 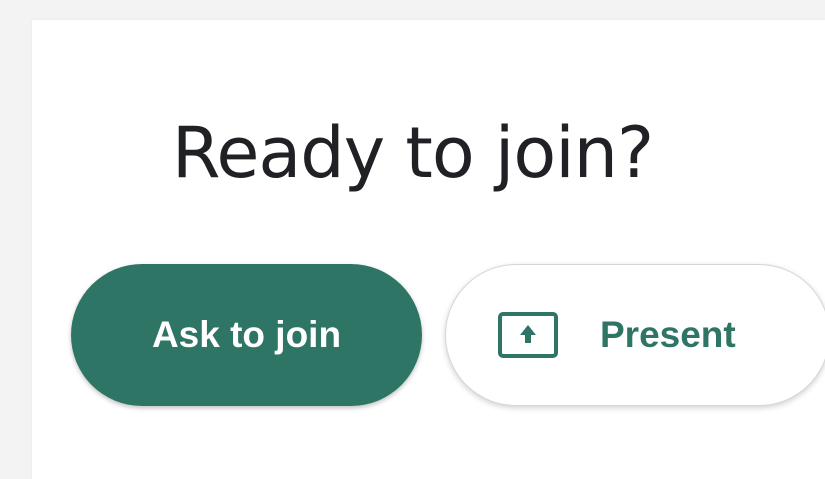 What do you see at coordinates (668, 334) in the screenshot?
I see `present-label: Present` at bounding box center [668, 334].